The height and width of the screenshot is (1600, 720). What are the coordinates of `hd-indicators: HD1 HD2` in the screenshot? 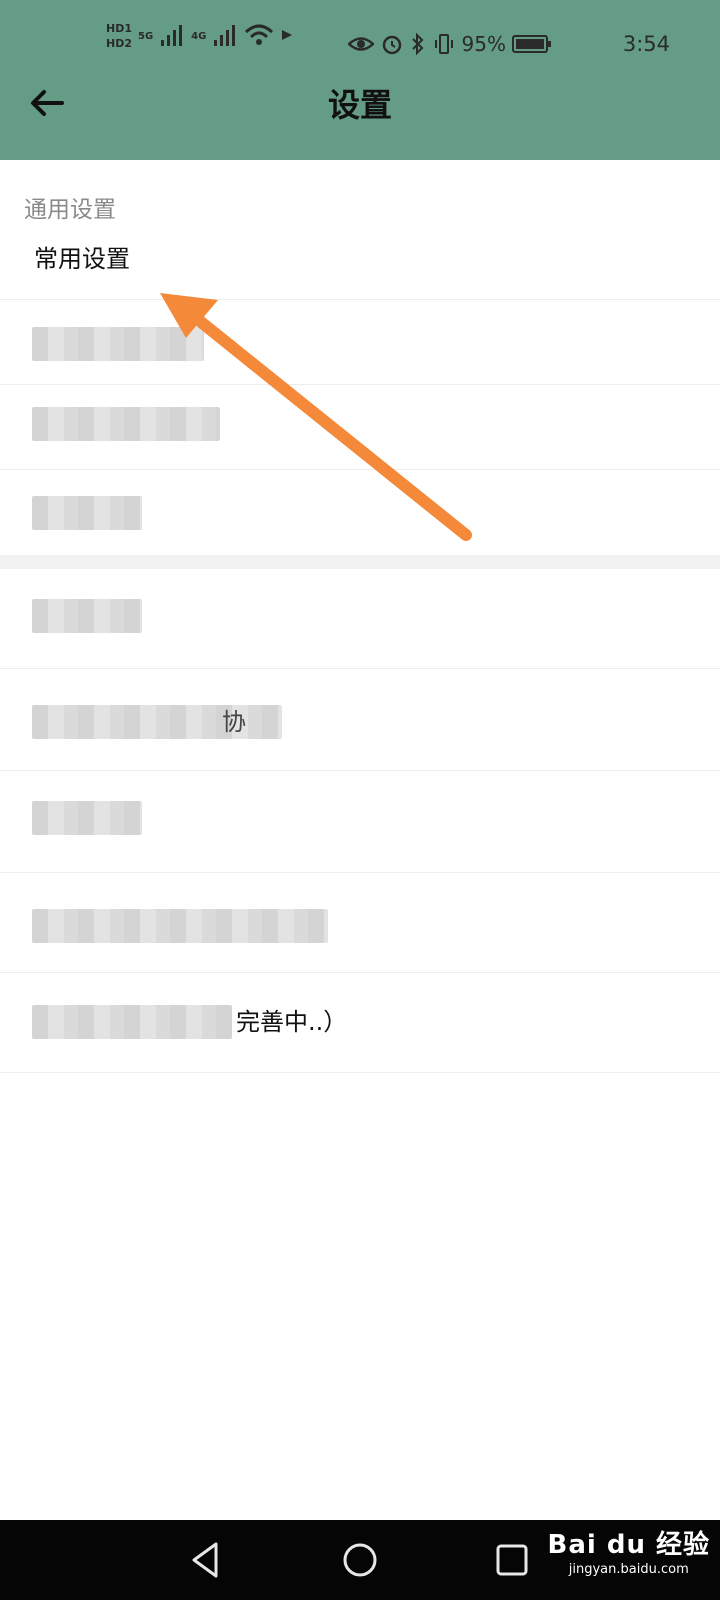 It's located at (119, 36).